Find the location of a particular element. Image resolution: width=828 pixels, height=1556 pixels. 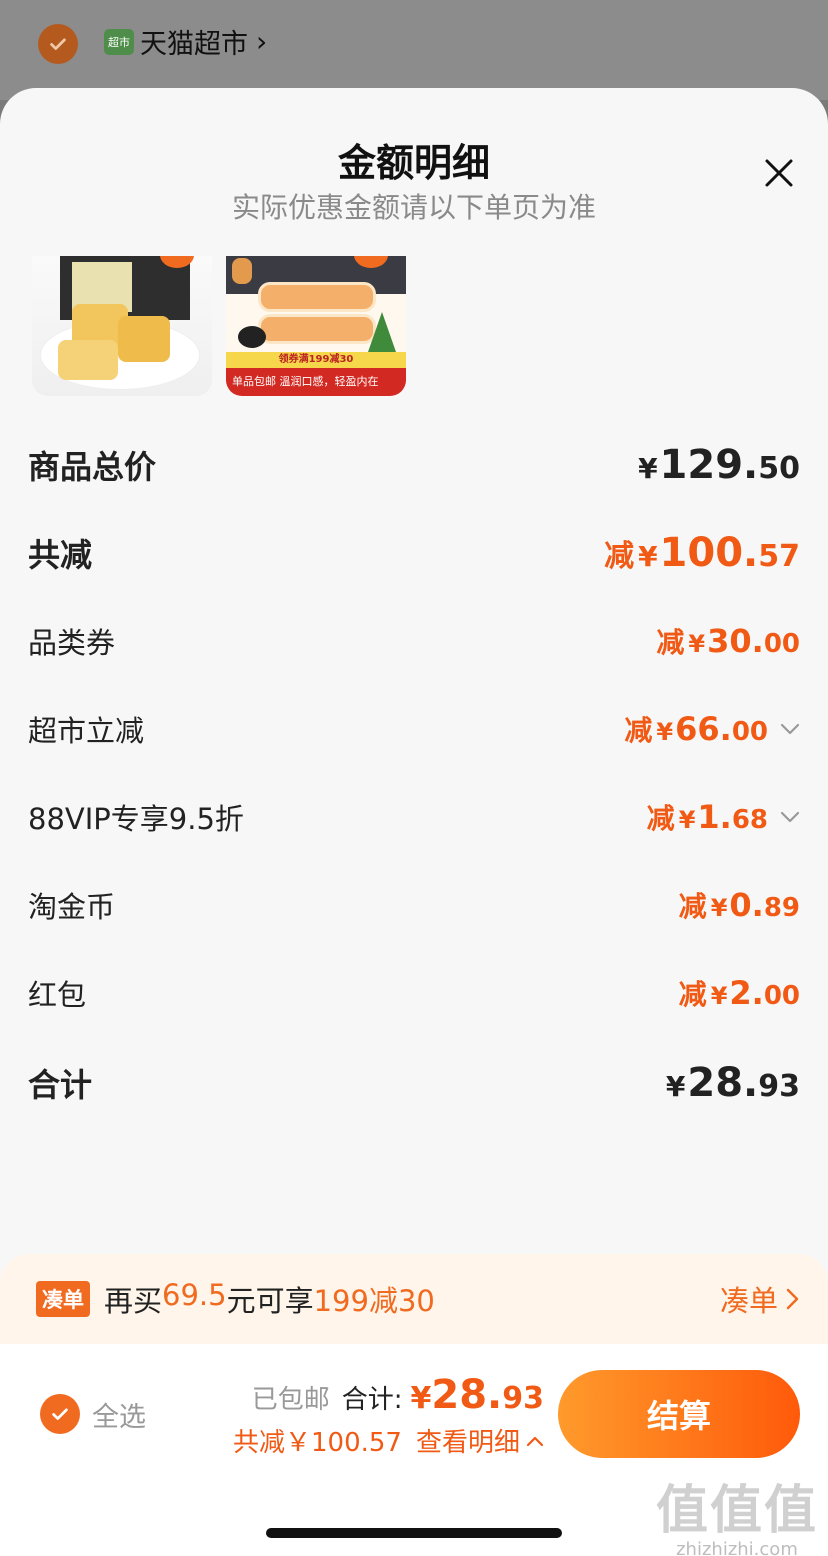

row-label: 品类券 is located at coordinates (72, 643).